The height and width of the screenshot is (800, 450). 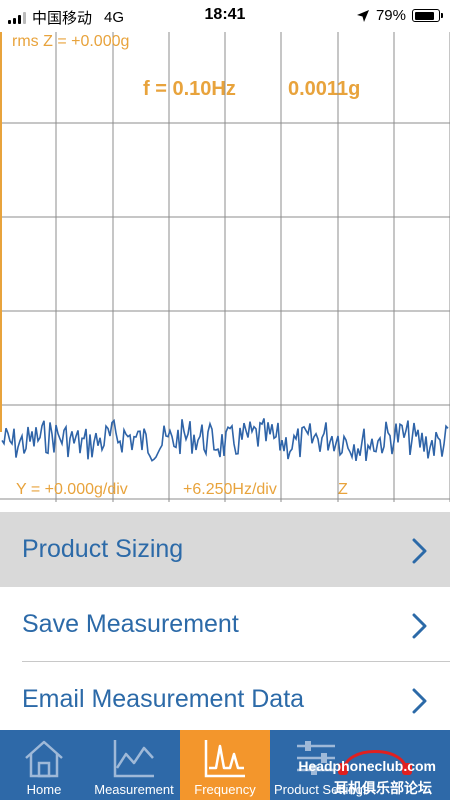 What do you see at coordinates (44, 789) in the screenshot?
I see `tab-label: Home` at bounding box center [44, 789].